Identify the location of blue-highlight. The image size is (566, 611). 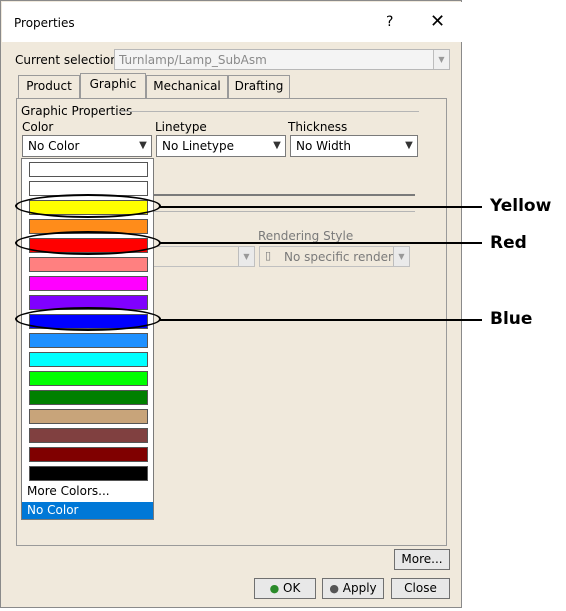
(88, 319).